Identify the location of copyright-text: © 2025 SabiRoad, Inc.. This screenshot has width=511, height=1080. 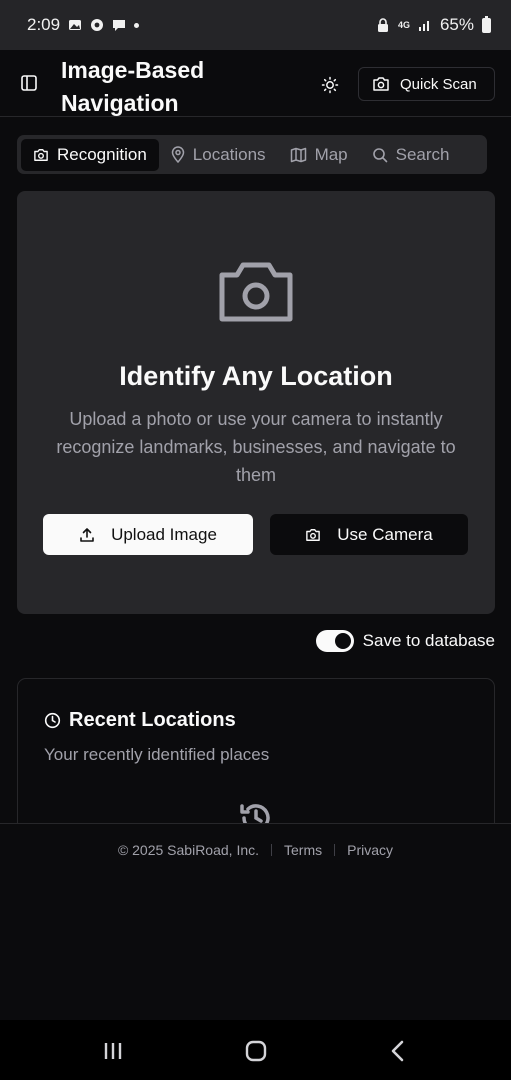
(188, 850).